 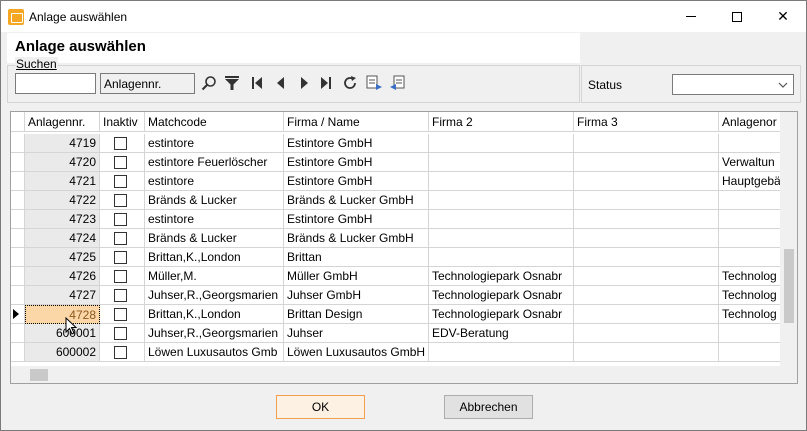 I want to click on firma-cell: Brittan Design, so click(x=356, y=314).